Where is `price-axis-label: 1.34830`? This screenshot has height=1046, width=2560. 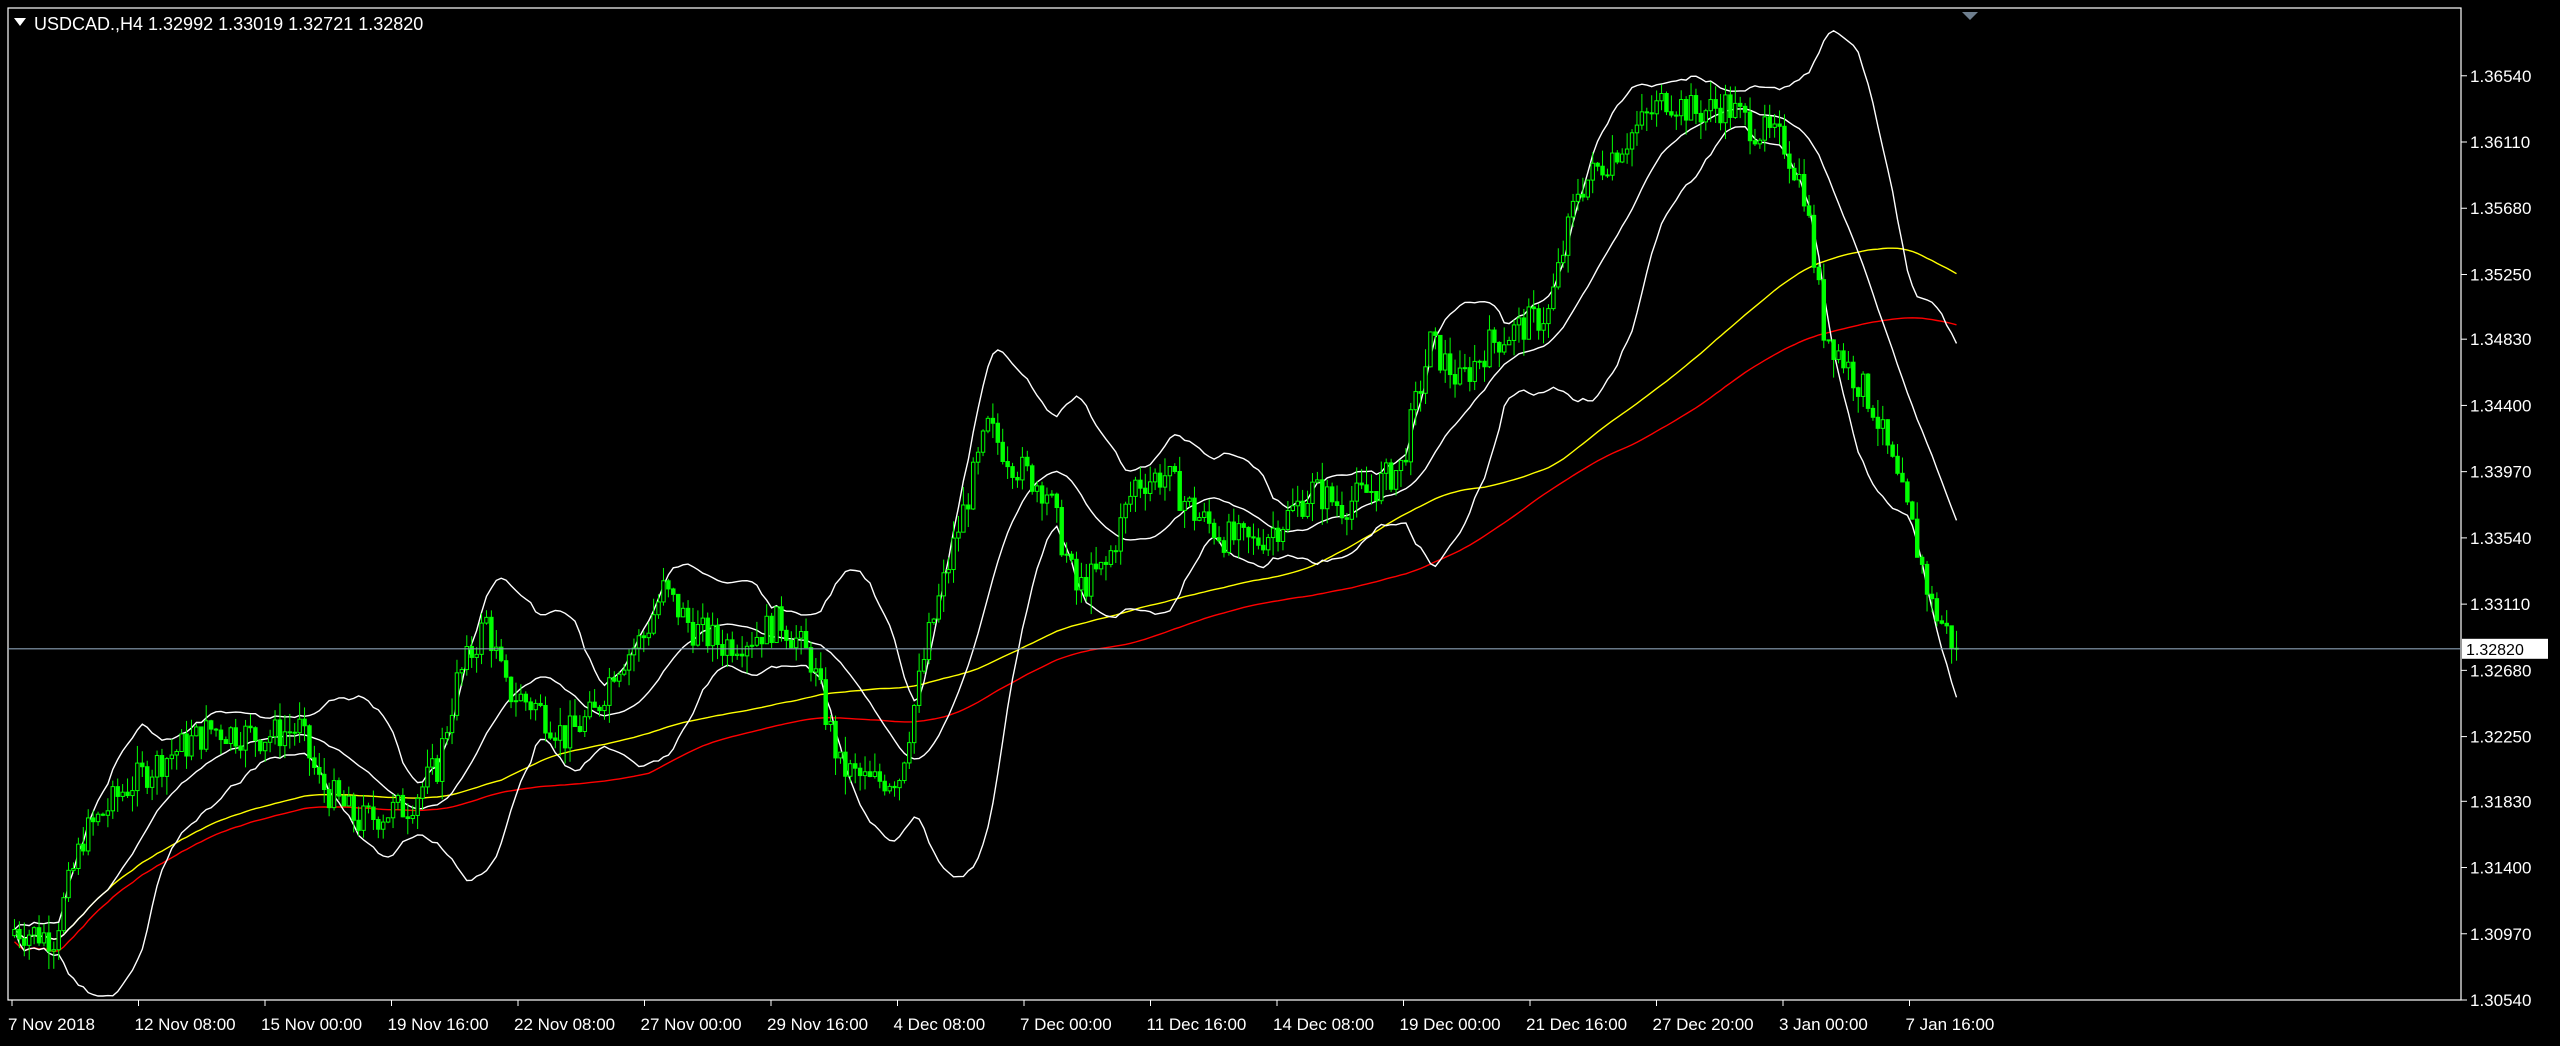
price-axis-label: 1.34830 is located at coordinates (2500, 339).